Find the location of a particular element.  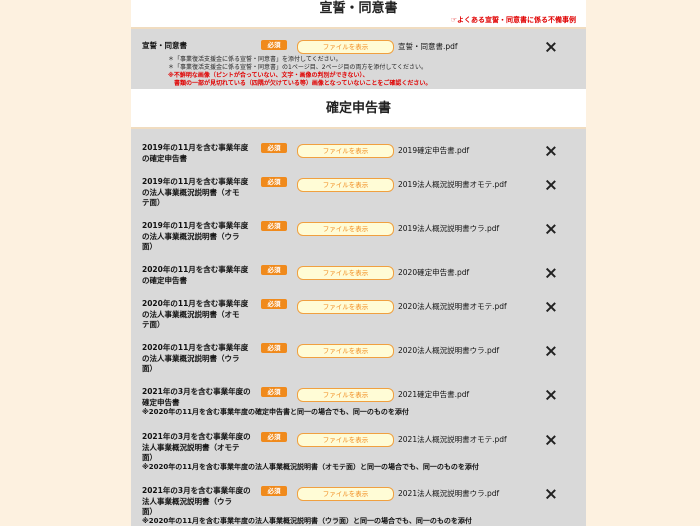

row-label-line2: 法人事業概況説明書（オモテ is located at coordinates (191, 447).